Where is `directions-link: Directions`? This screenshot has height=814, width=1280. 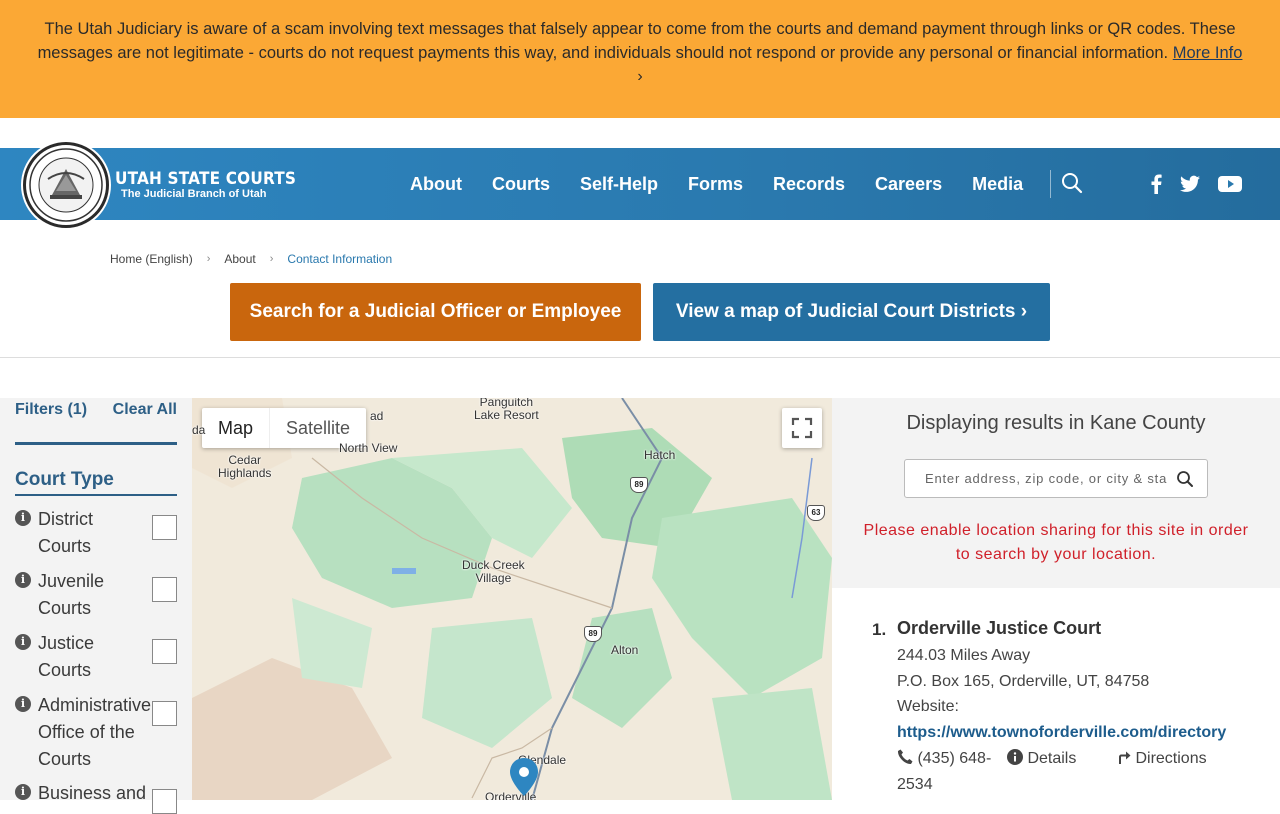
directions-link: Directions is located at coordinates (1162, 759).